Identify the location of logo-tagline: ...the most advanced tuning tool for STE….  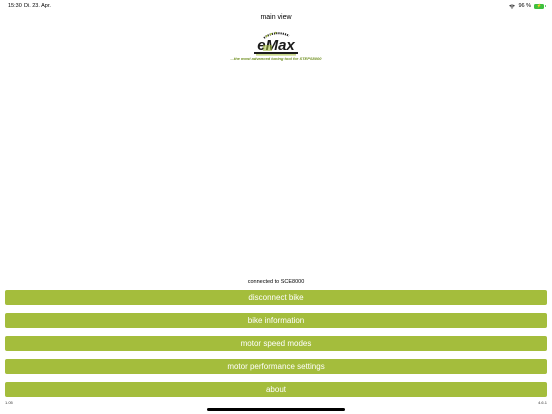
(276, 58).